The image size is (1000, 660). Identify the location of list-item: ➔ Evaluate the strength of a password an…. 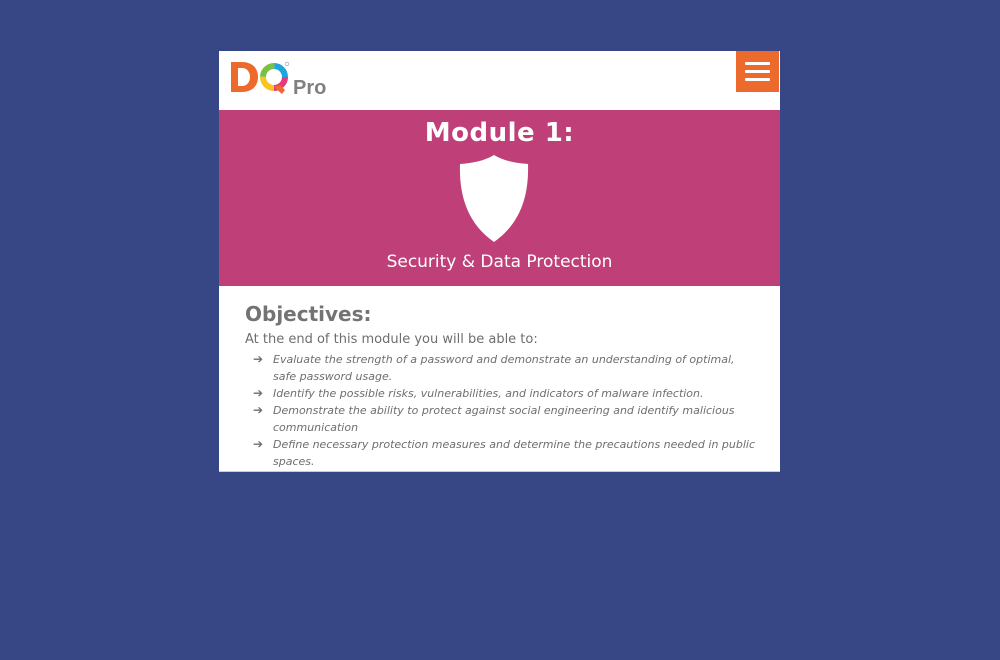
(502, 368).